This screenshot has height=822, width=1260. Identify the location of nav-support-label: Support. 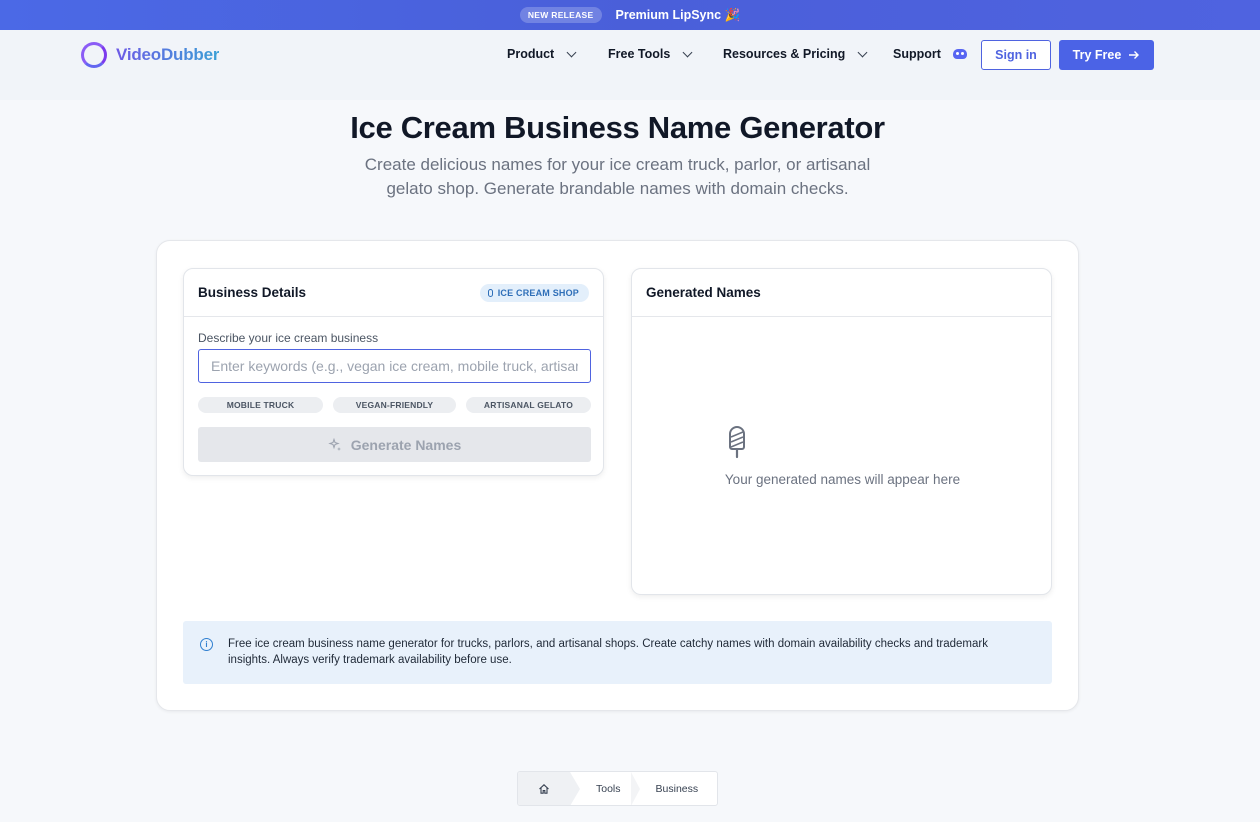
(917, 54).